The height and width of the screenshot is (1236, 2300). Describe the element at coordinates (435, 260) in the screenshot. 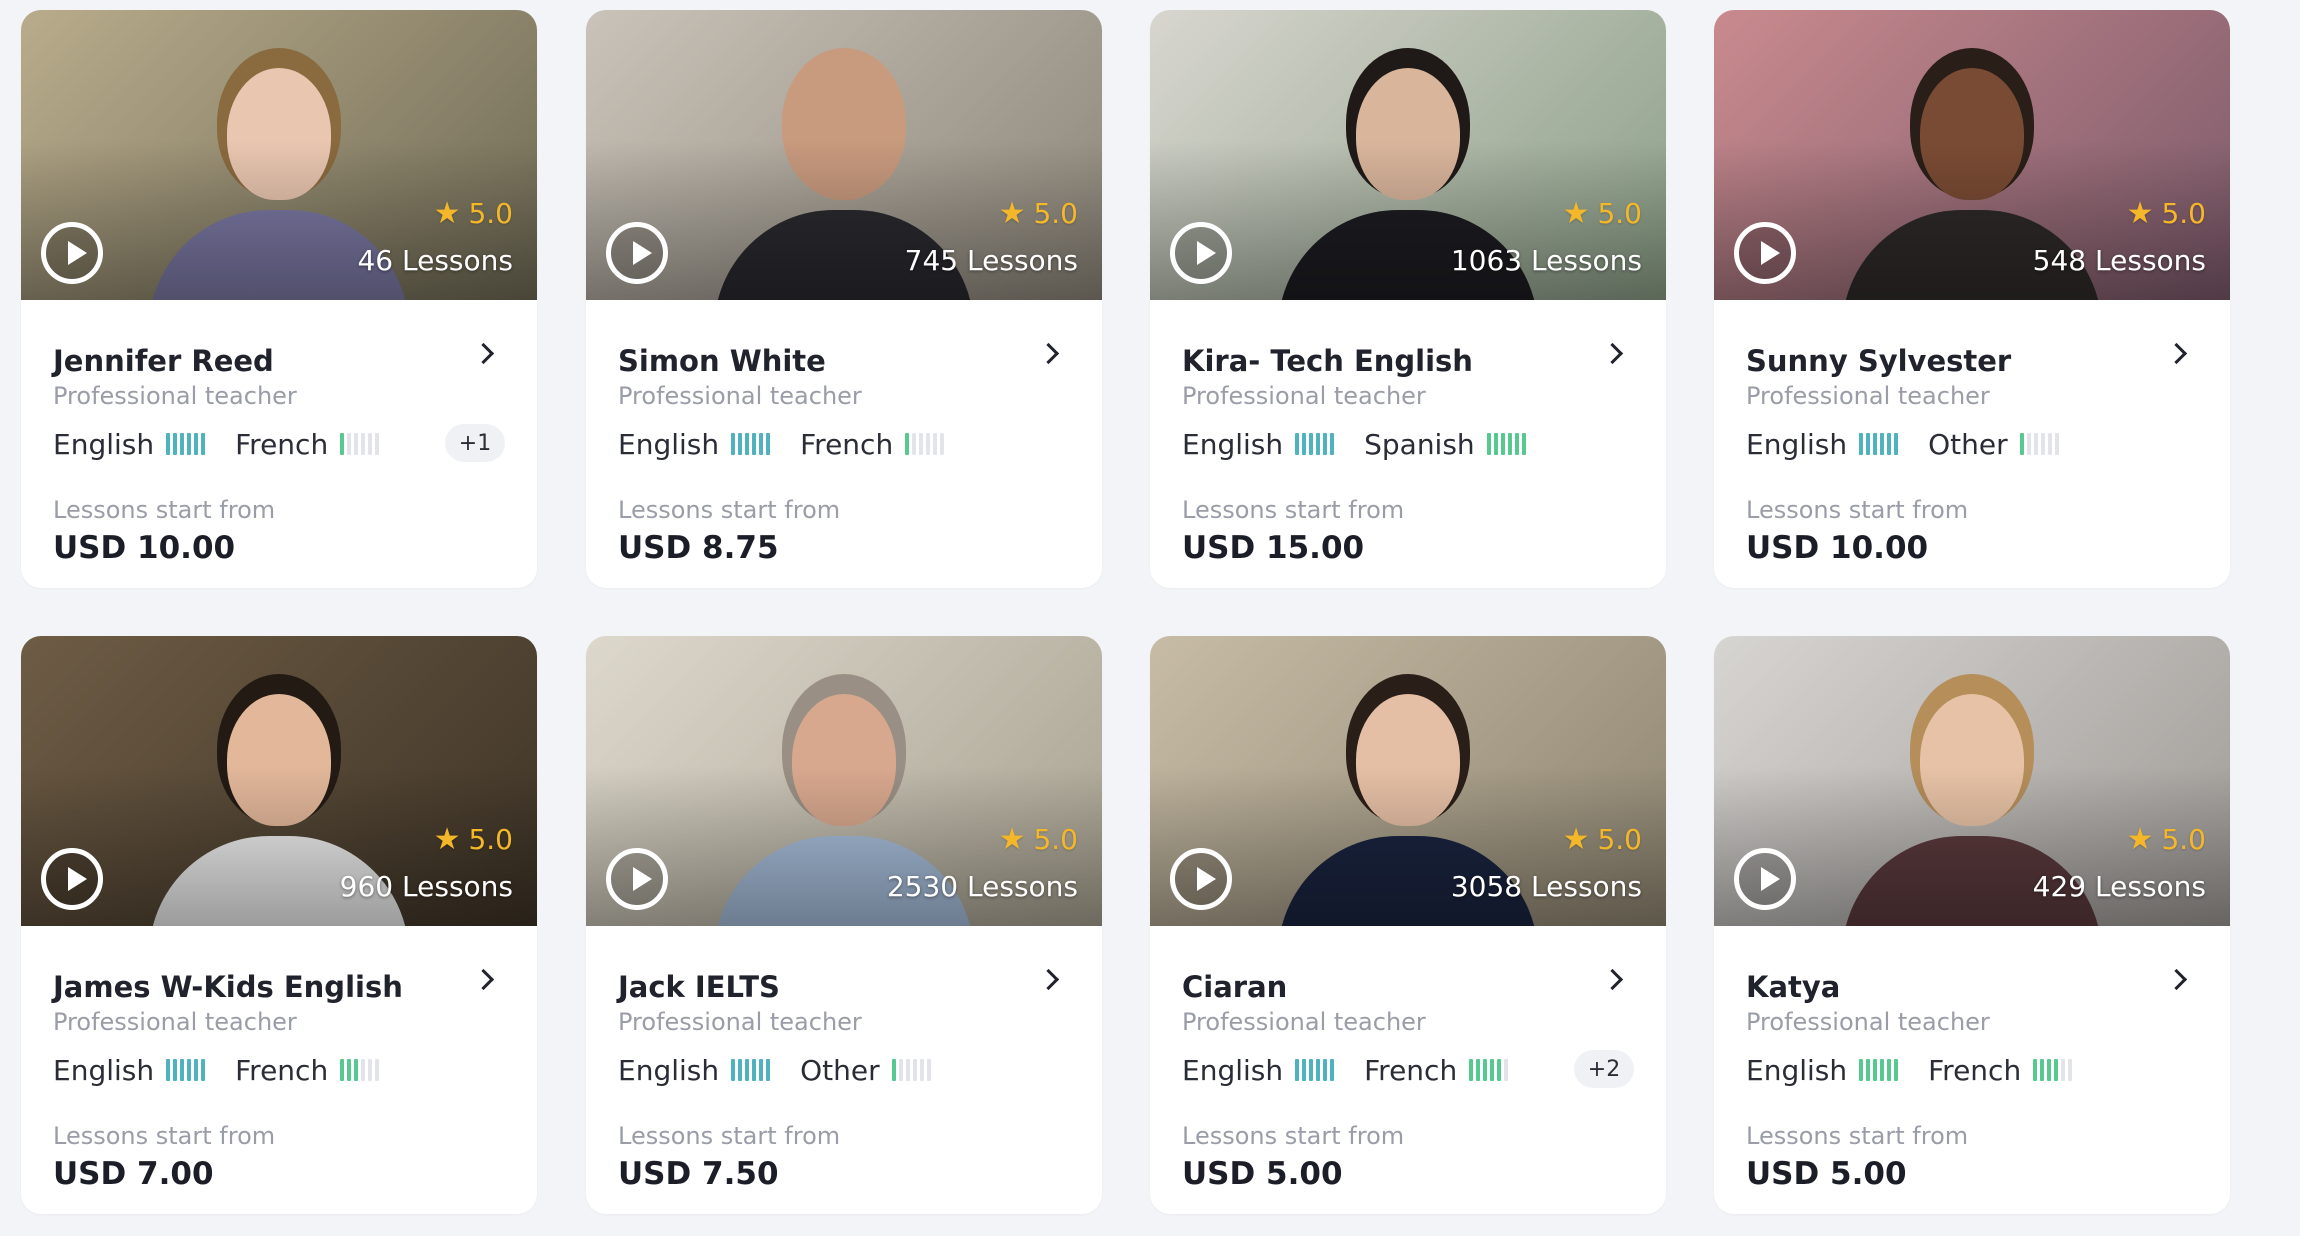

I see `lesson-count: 46 Lessons` at that location.